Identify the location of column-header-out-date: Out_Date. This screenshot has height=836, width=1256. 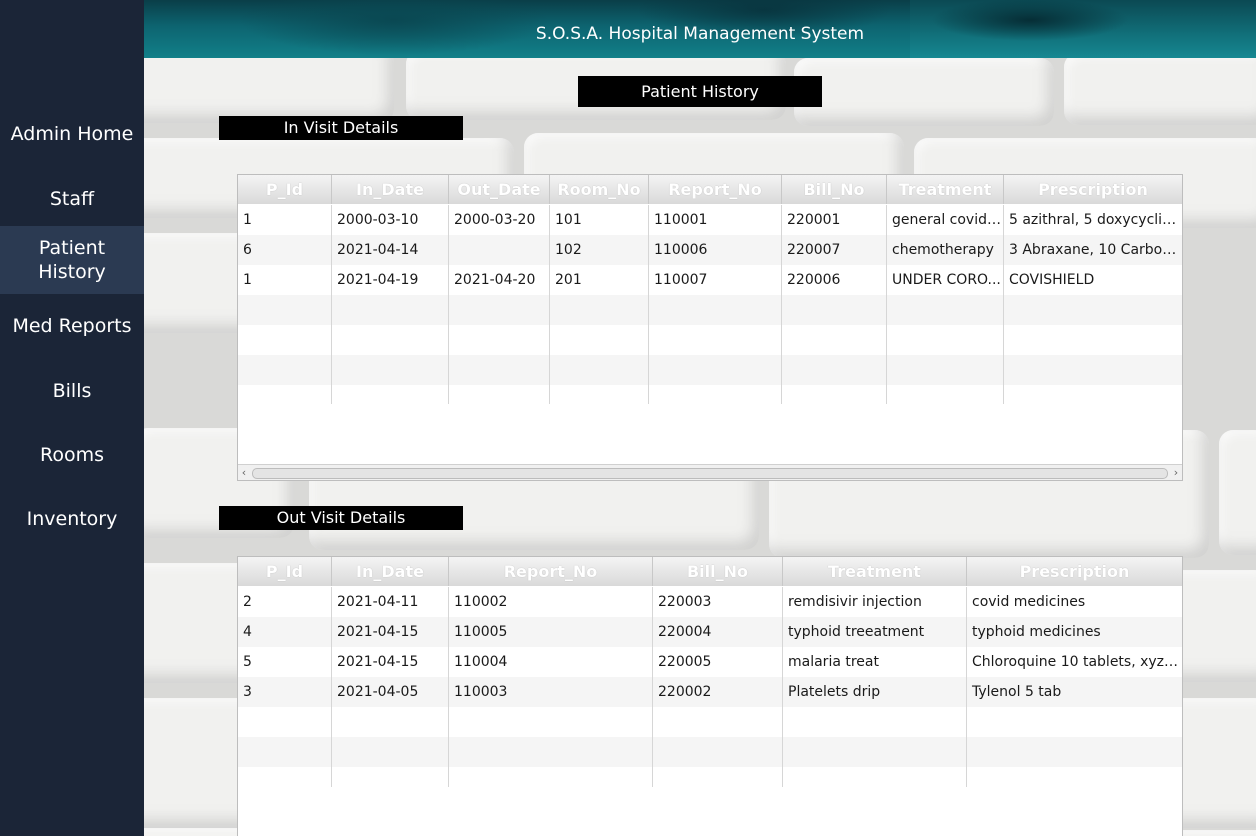
(499, 189).